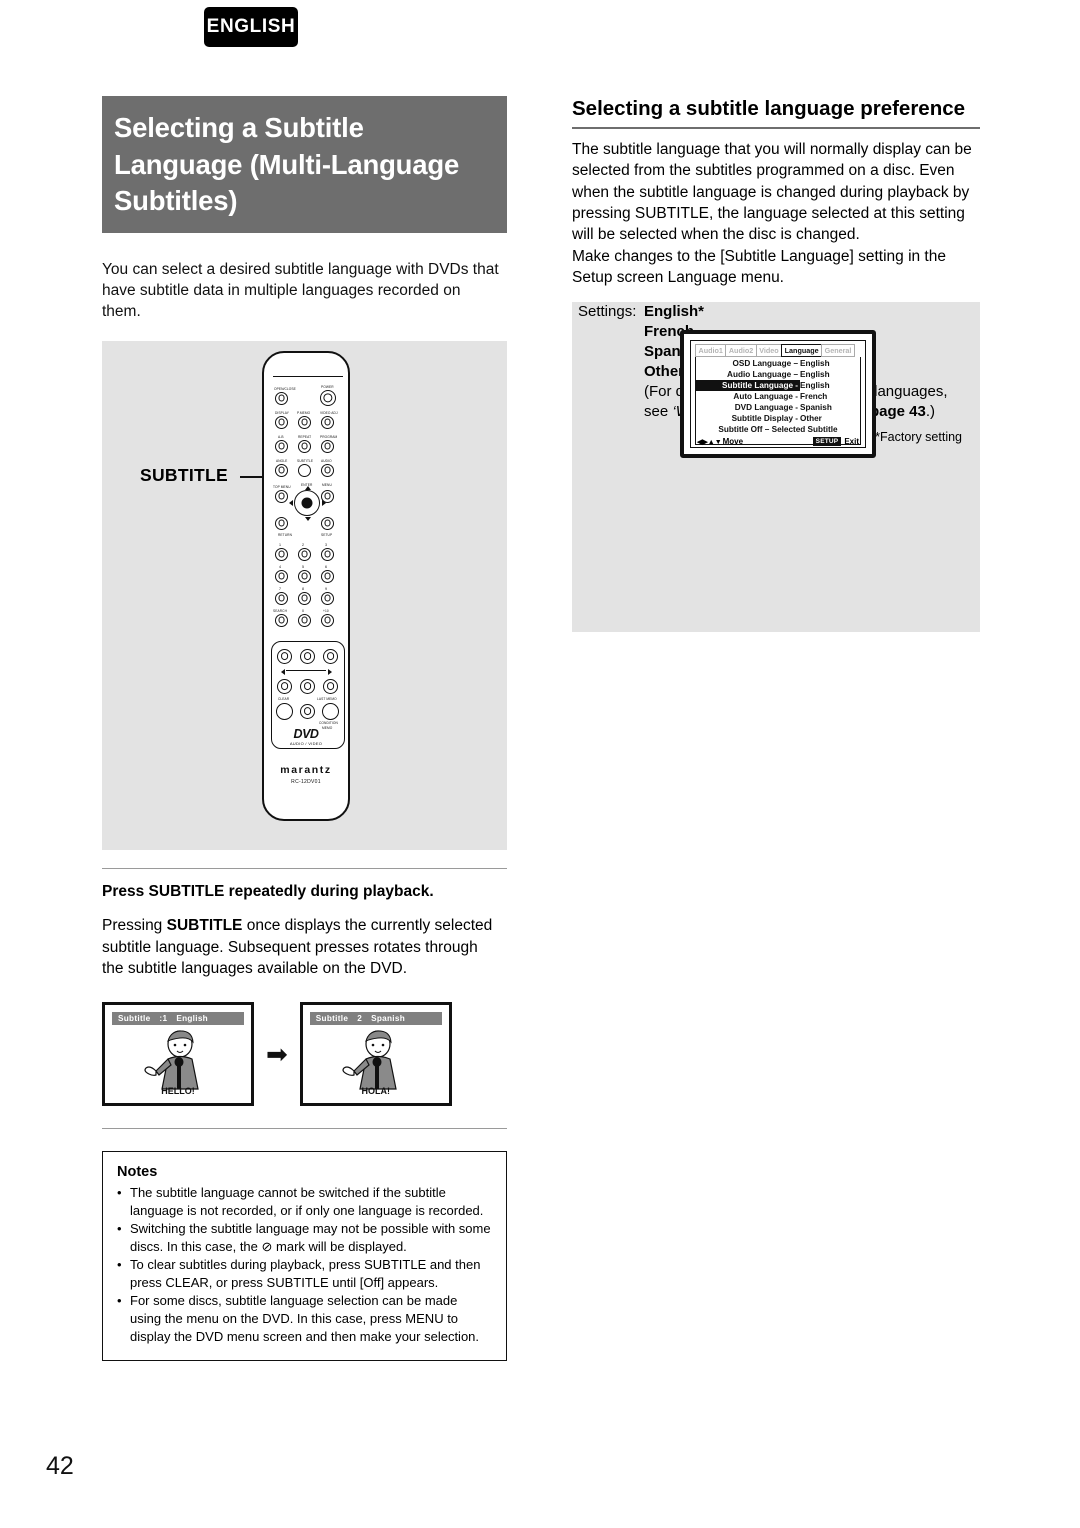 The height and width of the screenshot is (1528, 1080). I want to click on button-video-adj, so click(327, 422).